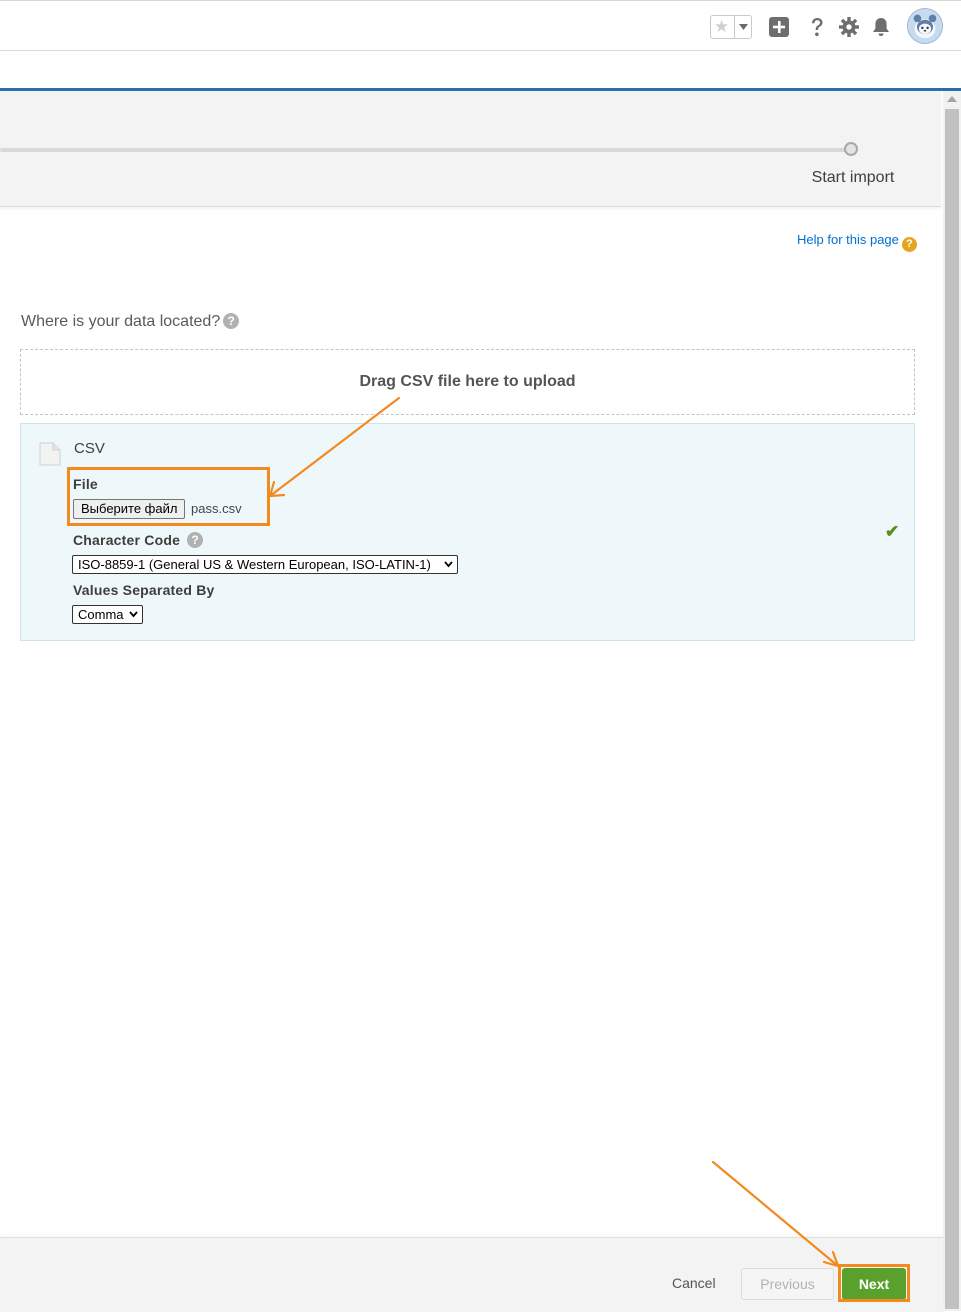  I want to click on separator-select: Comma, so click(107, 614).